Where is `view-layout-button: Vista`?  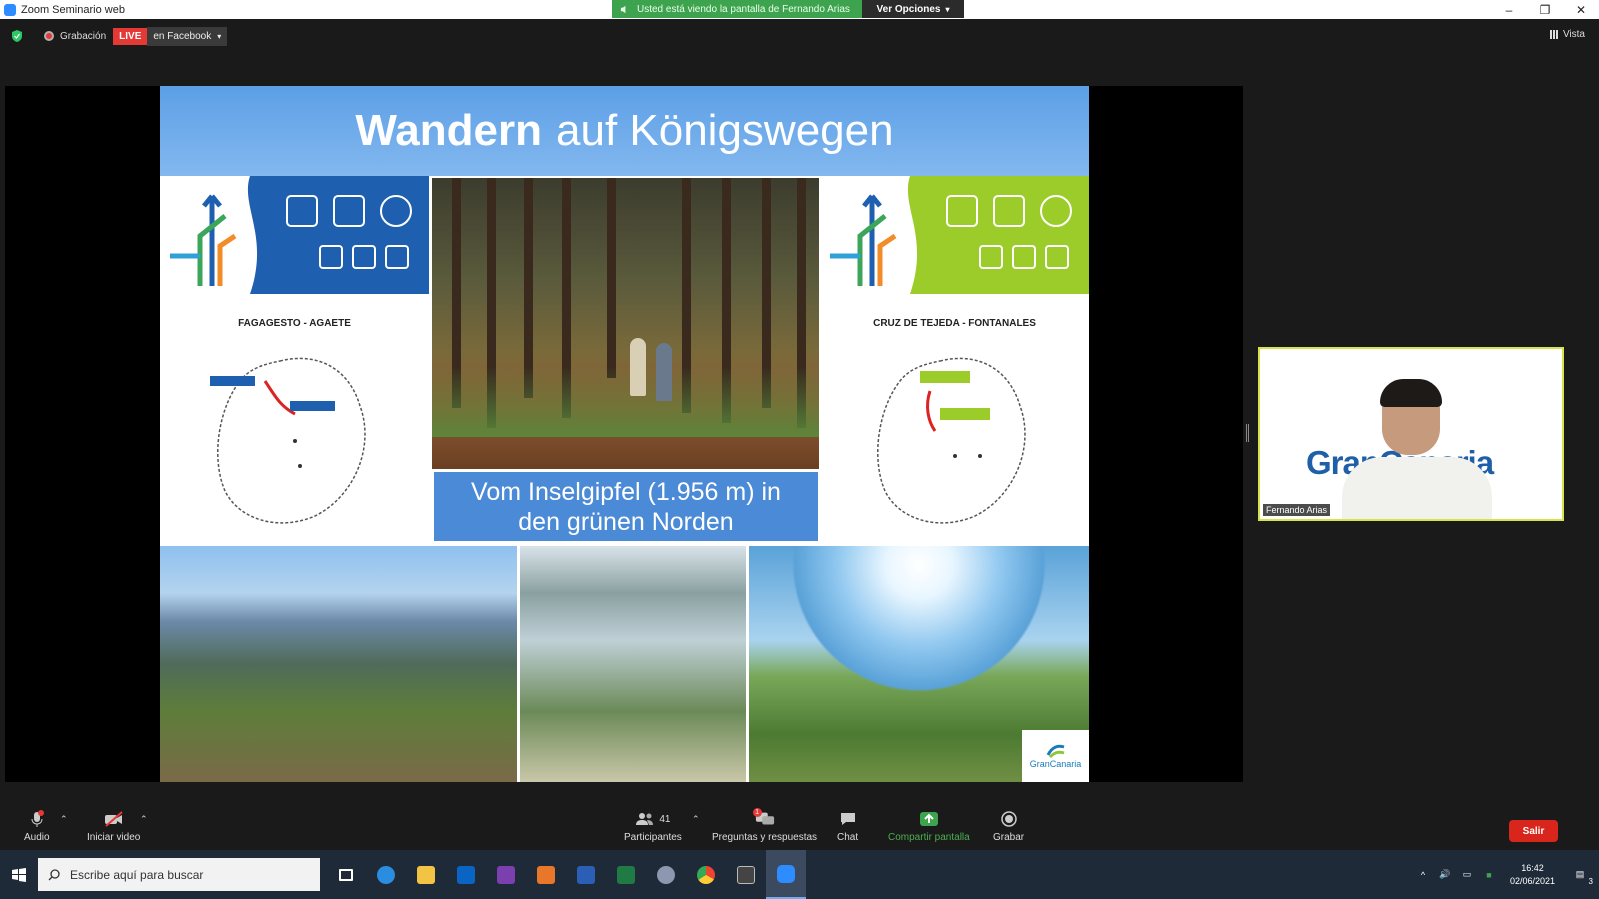 view-layout-button: Vista is located at coordinates (1567, 34).